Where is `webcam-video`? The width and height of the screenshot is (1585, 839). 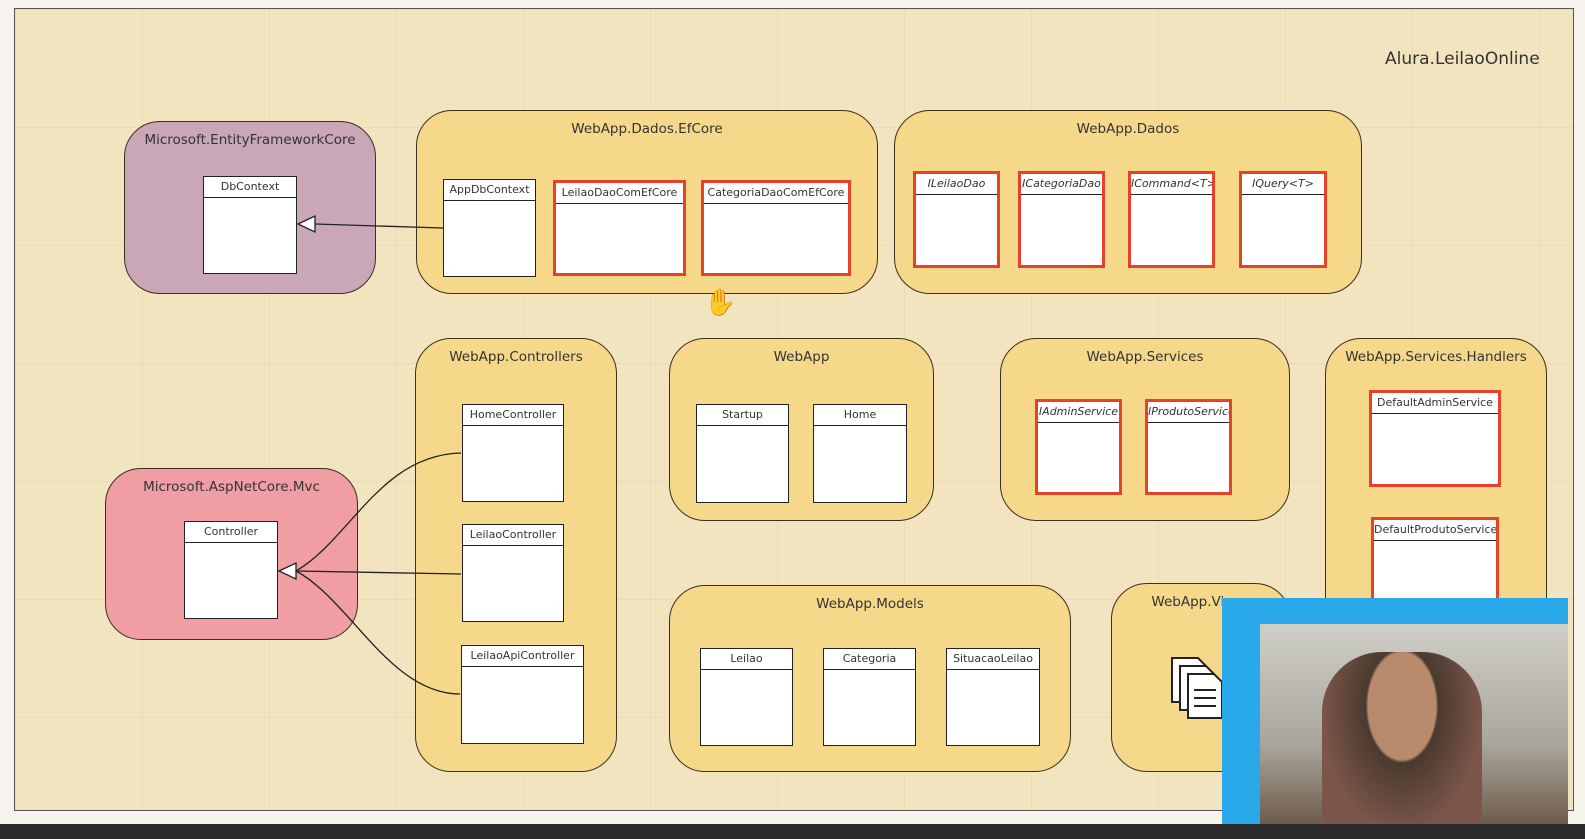 webcam-video is located at coordinates (1414, 728).